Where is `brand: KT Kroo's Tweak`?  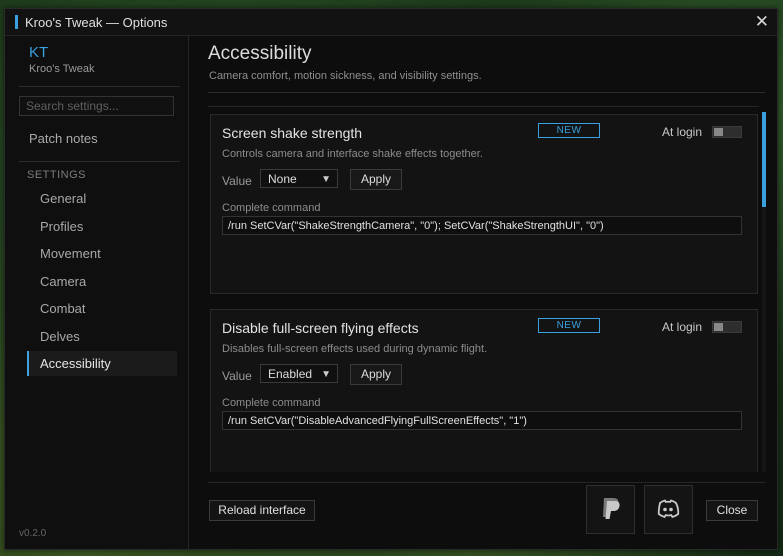
brand: KT Kroo's Tweak is located at coordinates (61, 59).